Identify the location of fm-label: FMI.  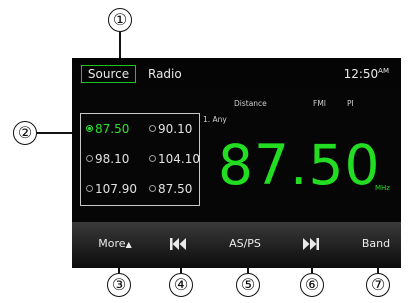
(319, 103).